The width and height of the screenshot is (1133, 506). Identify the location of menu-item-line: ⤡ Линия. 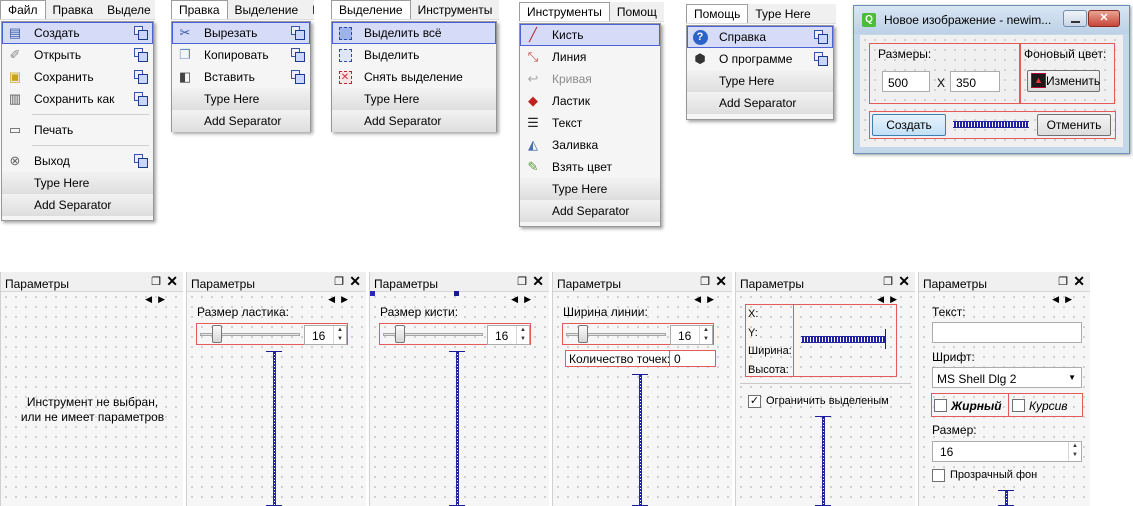
(590, 57).